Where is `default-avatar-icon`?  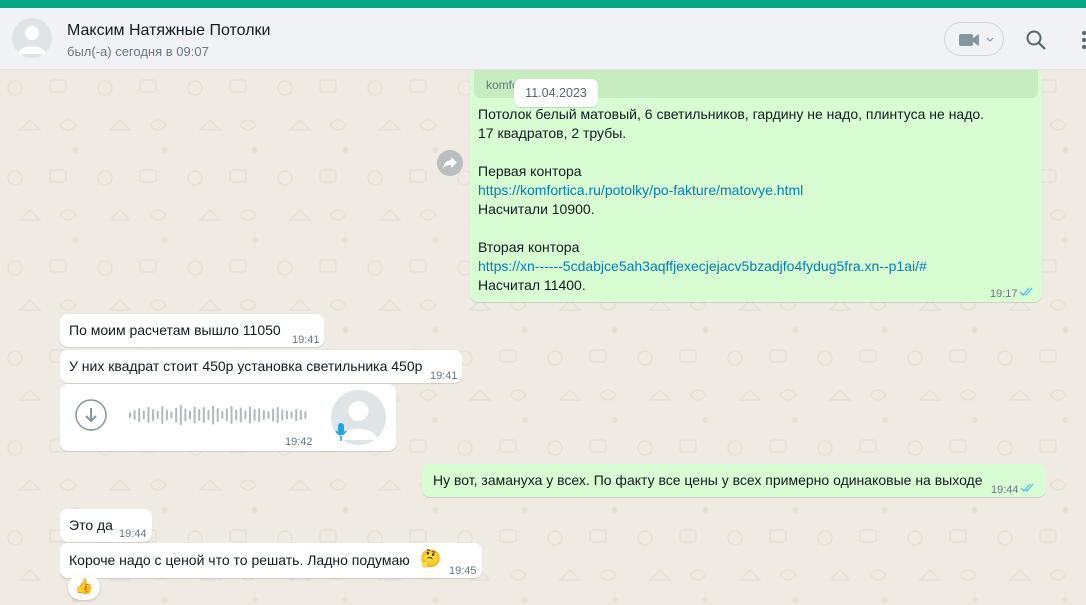 default-avatar-icon is located at coordinates (32, 40).